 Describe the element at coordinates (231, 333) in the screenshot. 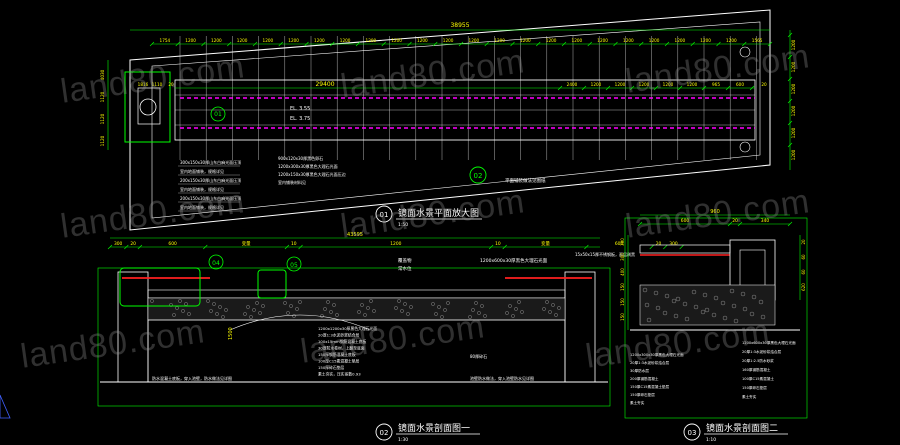

I see `section1-dim-vertical: 1500` at that location.